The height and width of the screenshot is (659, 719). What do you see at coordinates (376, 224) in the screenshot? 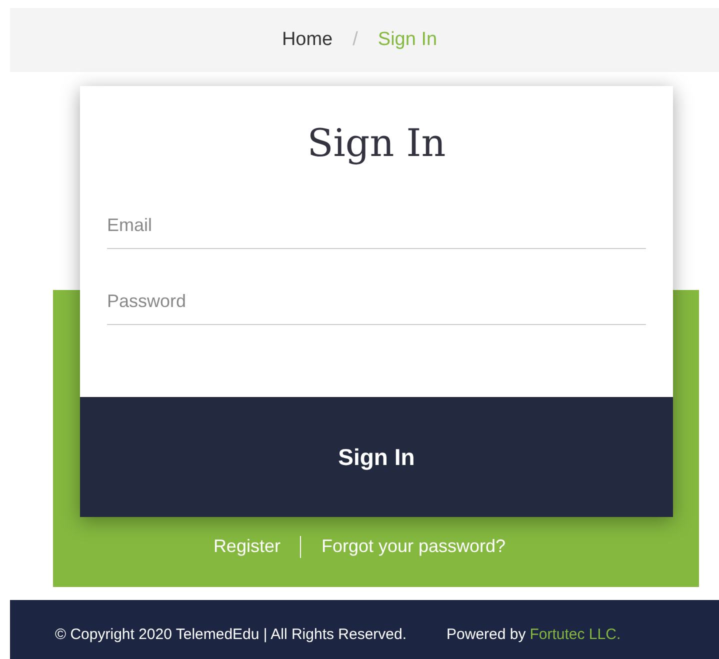
I see `input-field: Email` at bounding box center [376, 224].